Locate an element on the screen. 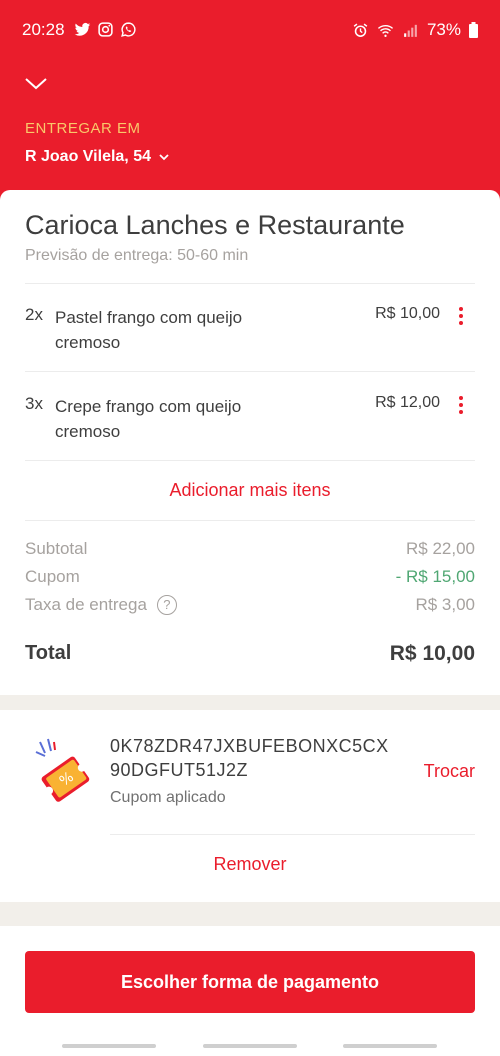 This screenshot has height=1056, width=500. item-name: Pastel frango com queijo cremoso is located at coordinates (149, 330).